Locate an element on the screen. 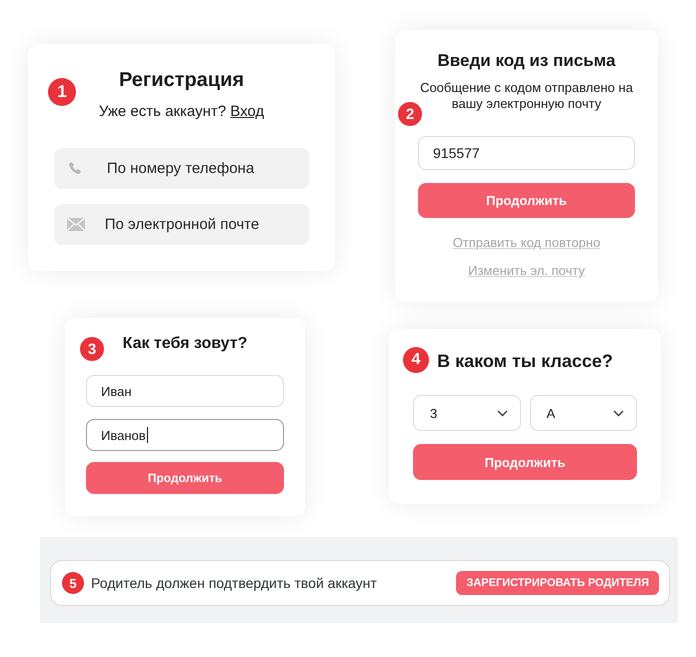 This screenshot has width=696, height=657. card-title: В каком ты классе? is located at coordinates (525, 361).